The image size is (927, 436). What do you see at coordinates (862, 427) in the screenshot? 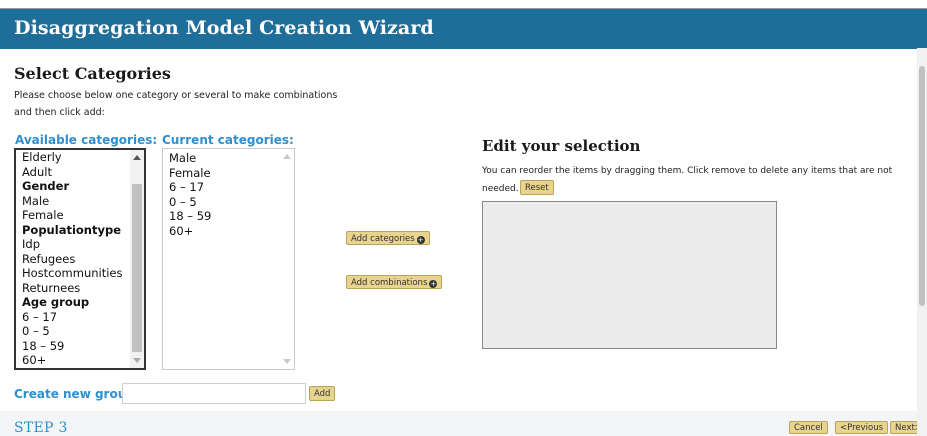
I see `previous-button: <Previous` at bounding box center [862, 427].